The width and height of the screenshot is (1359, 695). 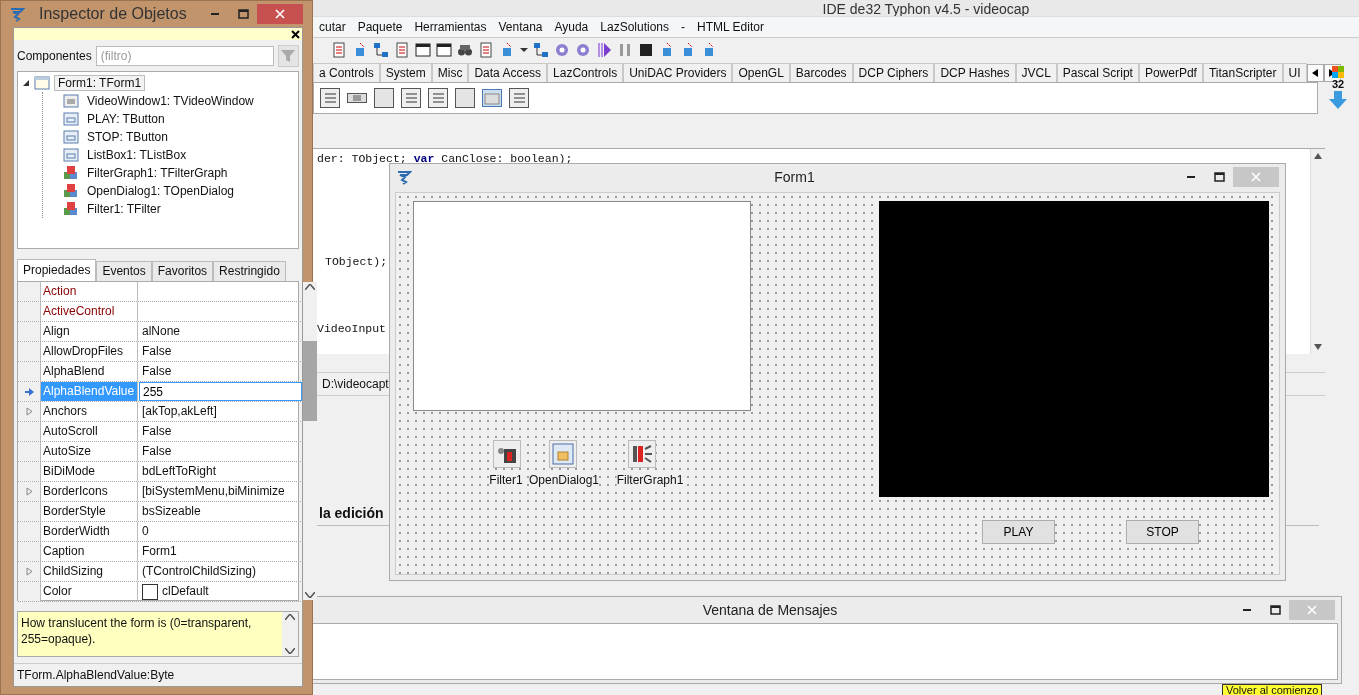 I want to click on property-name: AllowDropFiles, so click(x=89, y=351).